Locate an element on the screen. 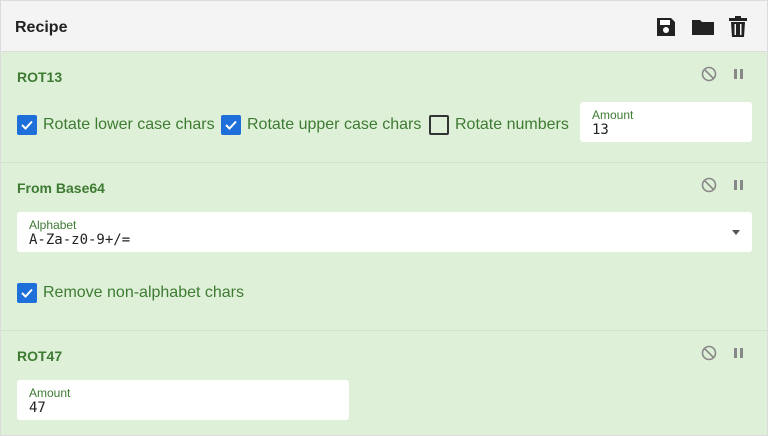 The width and height of the screenshot is (768, 436). amount-field: Amount 47 is located at coordinates (183, 400).